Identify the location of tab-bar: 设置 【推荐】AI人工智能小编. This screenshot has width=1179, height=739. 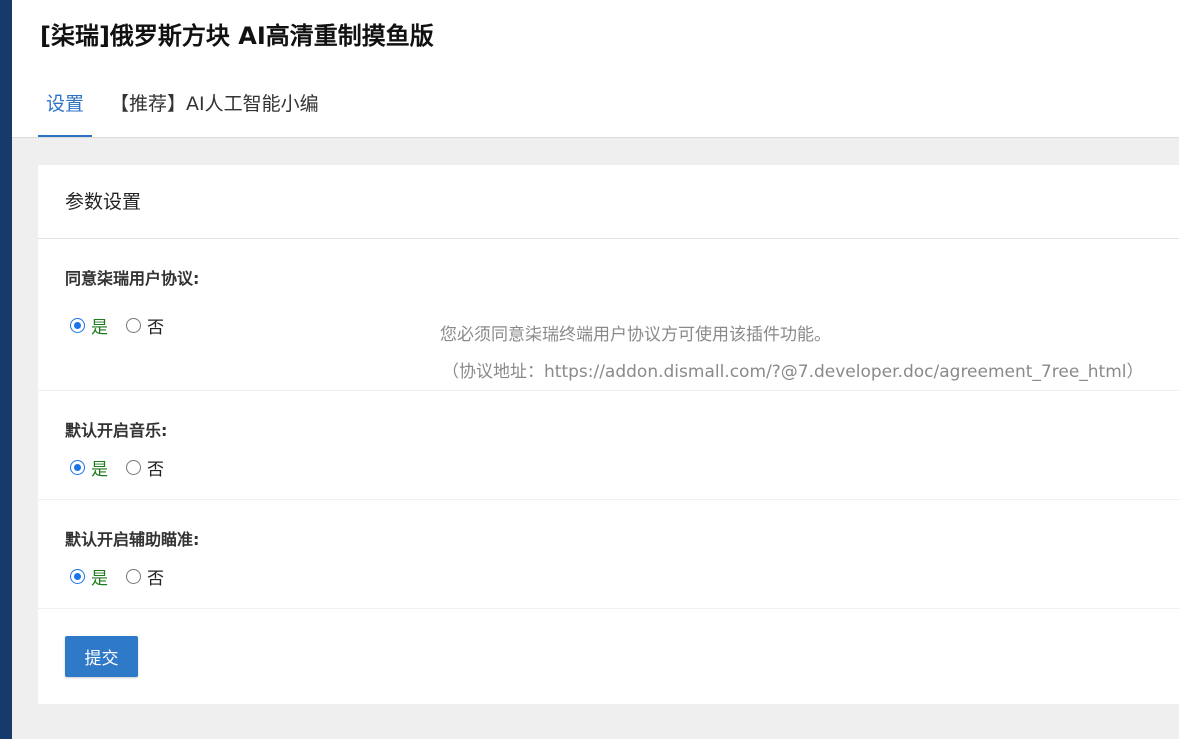
(182, 112).